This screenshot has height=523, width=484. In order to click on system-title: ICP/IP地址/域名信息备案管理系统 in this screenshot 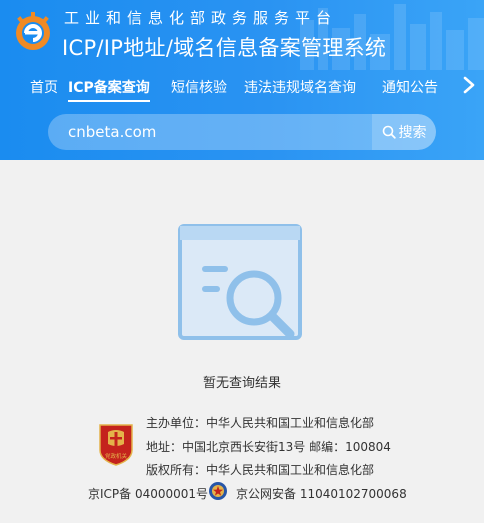, I will do `click(224, 48)`.